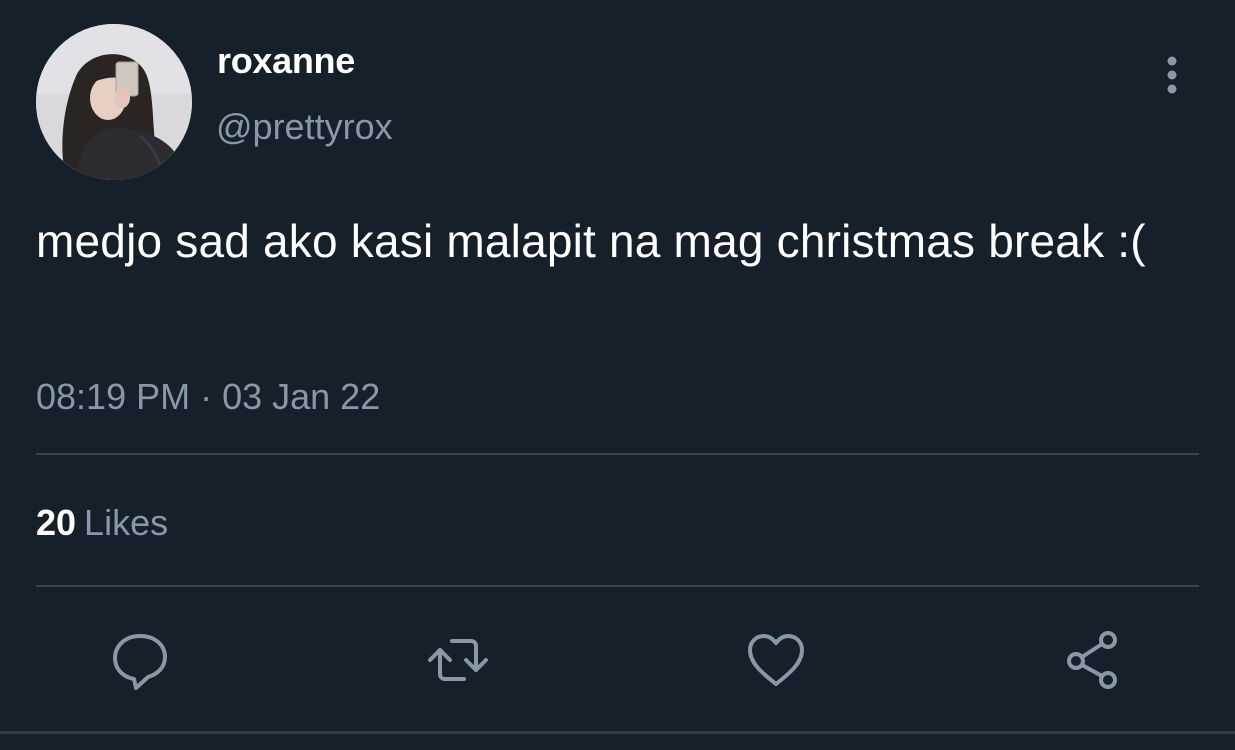 This screenshot has width=1235, height=750. What do you see at coordinates (113, 396) in the screenshot?
I see `tweet-time: 08:19 PM` at bounding box center [113, 396].